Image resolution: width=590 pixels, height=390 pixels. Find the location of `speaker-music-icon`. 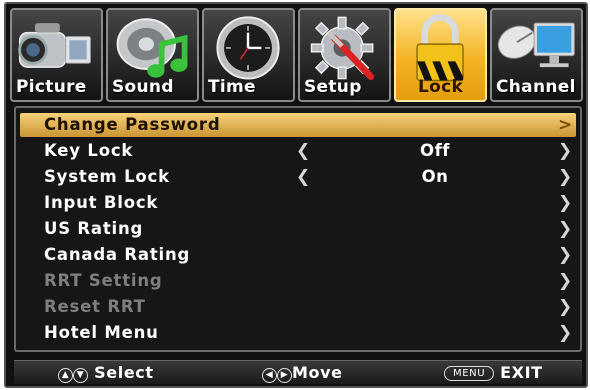

speaker-music-icon is located at coordinates (152, 48).